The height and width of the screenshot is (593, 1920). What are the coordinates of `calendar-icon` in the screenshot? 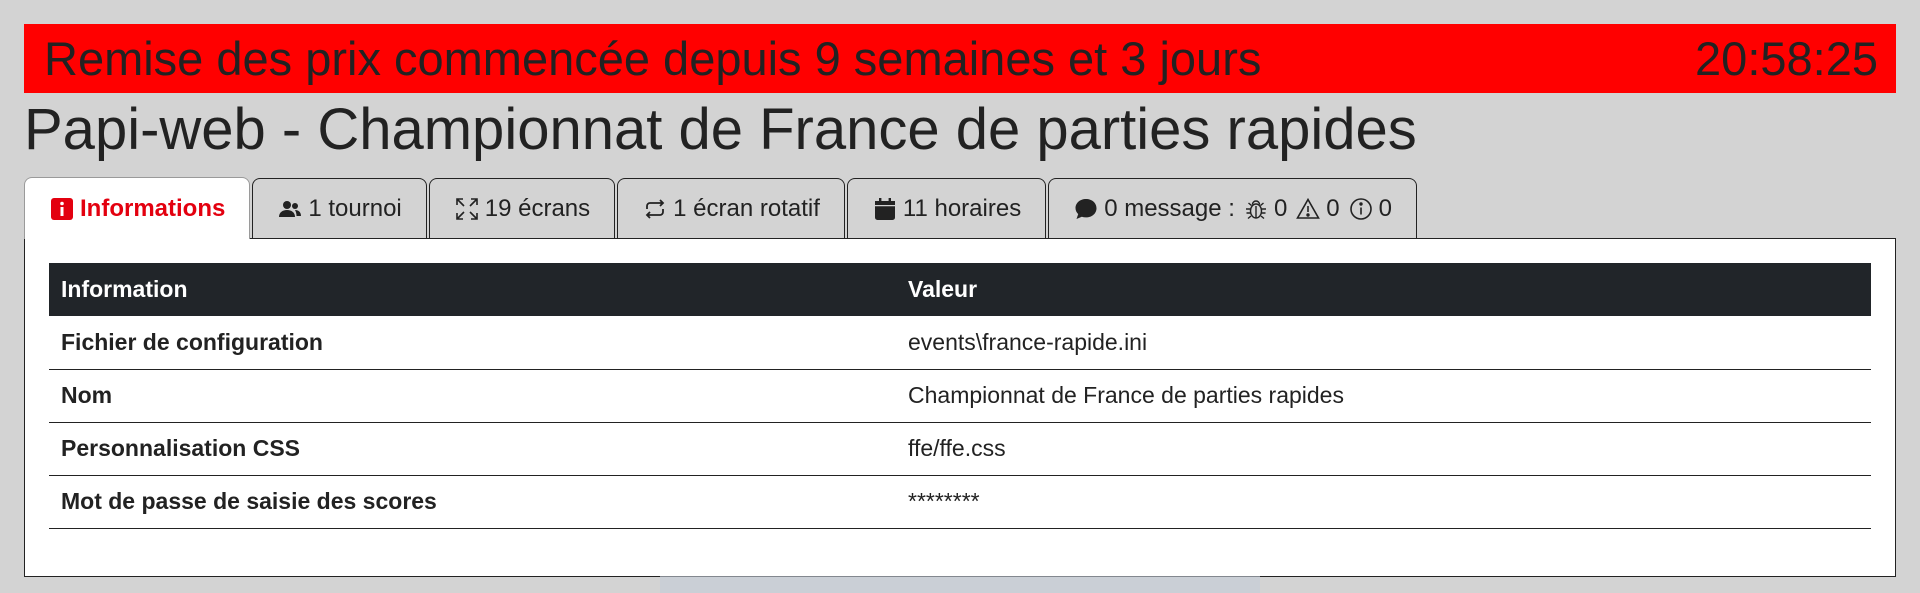 It's located at (885, 209).